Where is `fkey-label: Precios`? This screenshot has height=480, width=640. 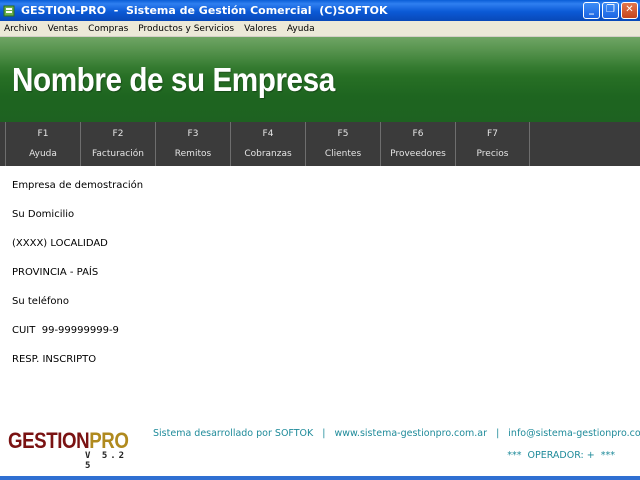 fkey-label: Precios is located at coordinates (492, 154).